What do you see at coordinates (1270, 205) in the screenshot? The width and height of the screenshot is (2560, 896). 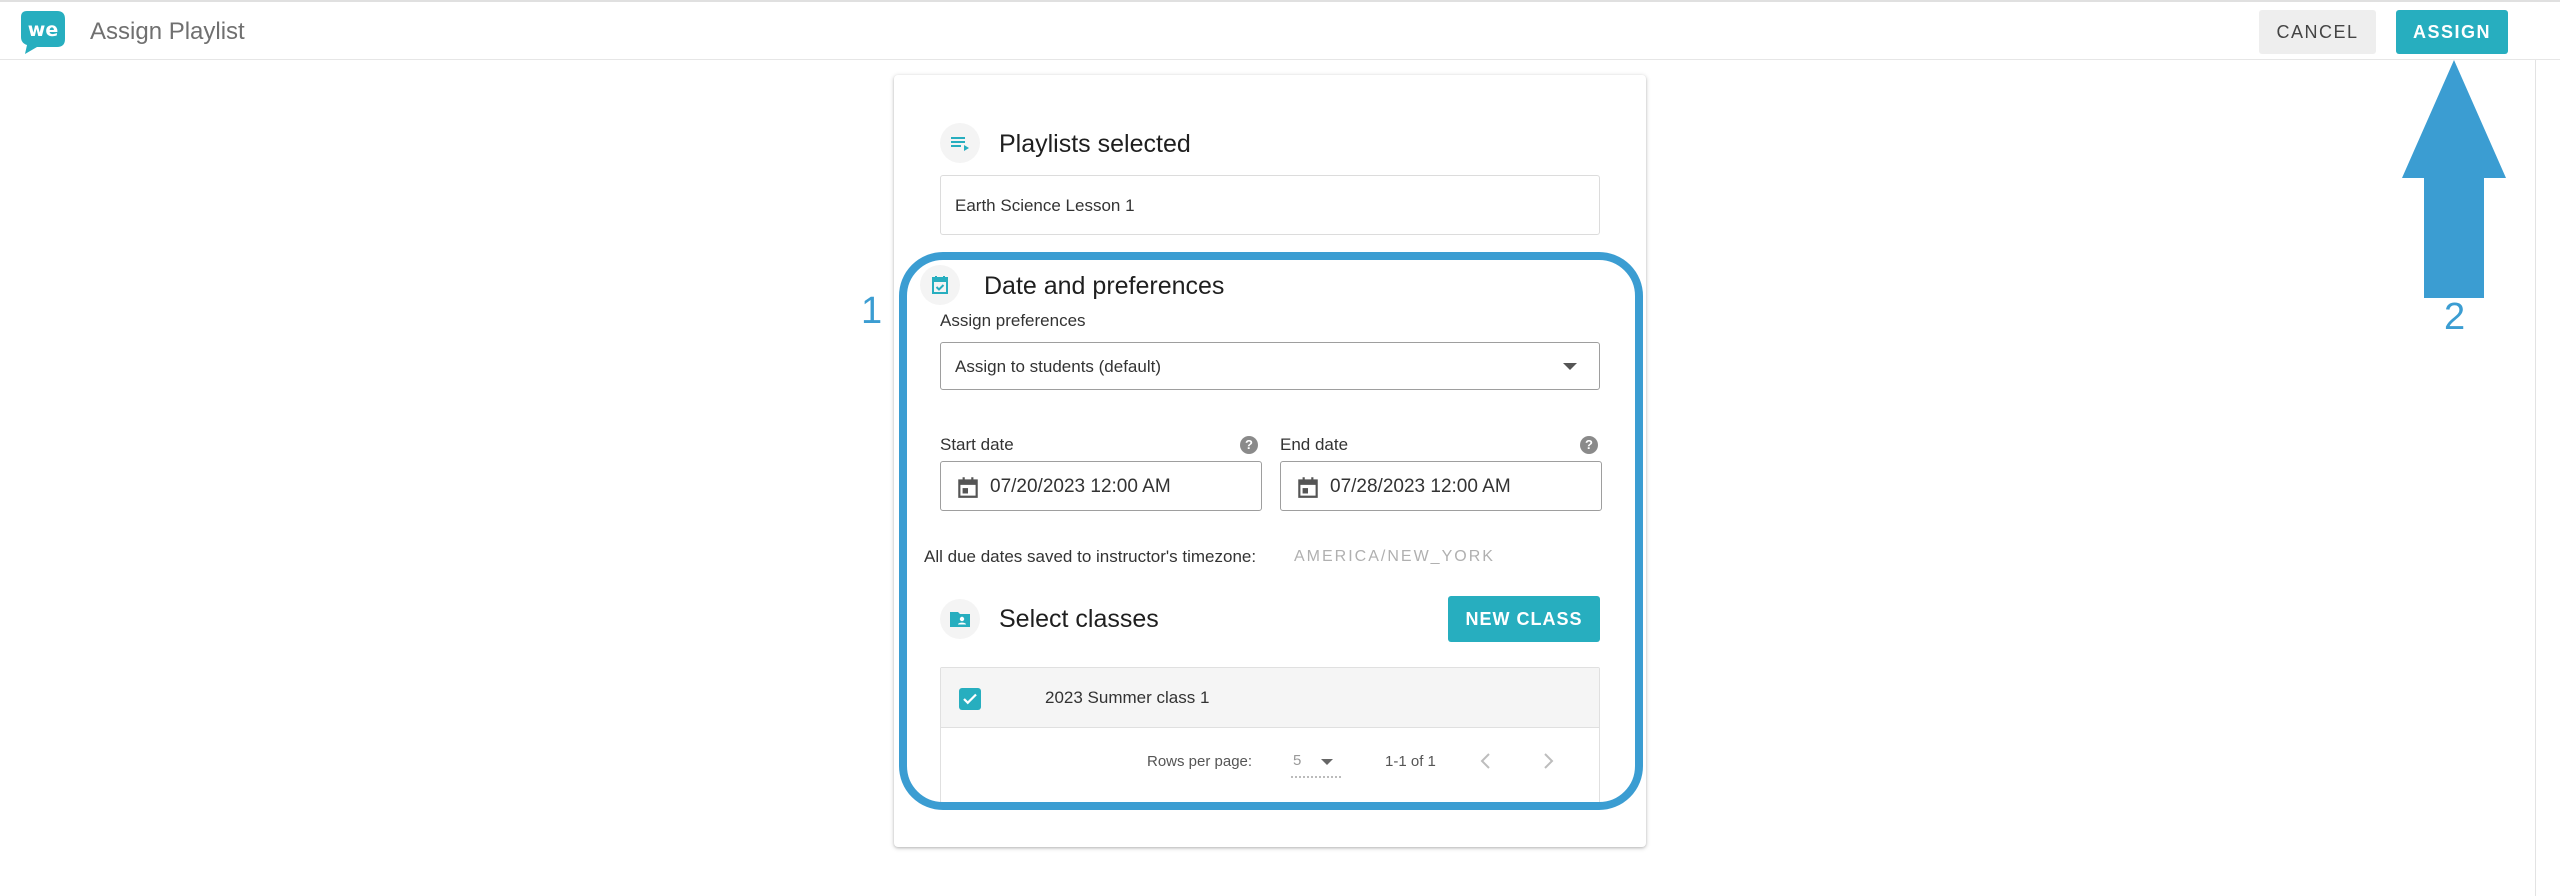 I see `selected-playlist-item: Earth Science Lesson 1` at bounding box center [1270, 205].